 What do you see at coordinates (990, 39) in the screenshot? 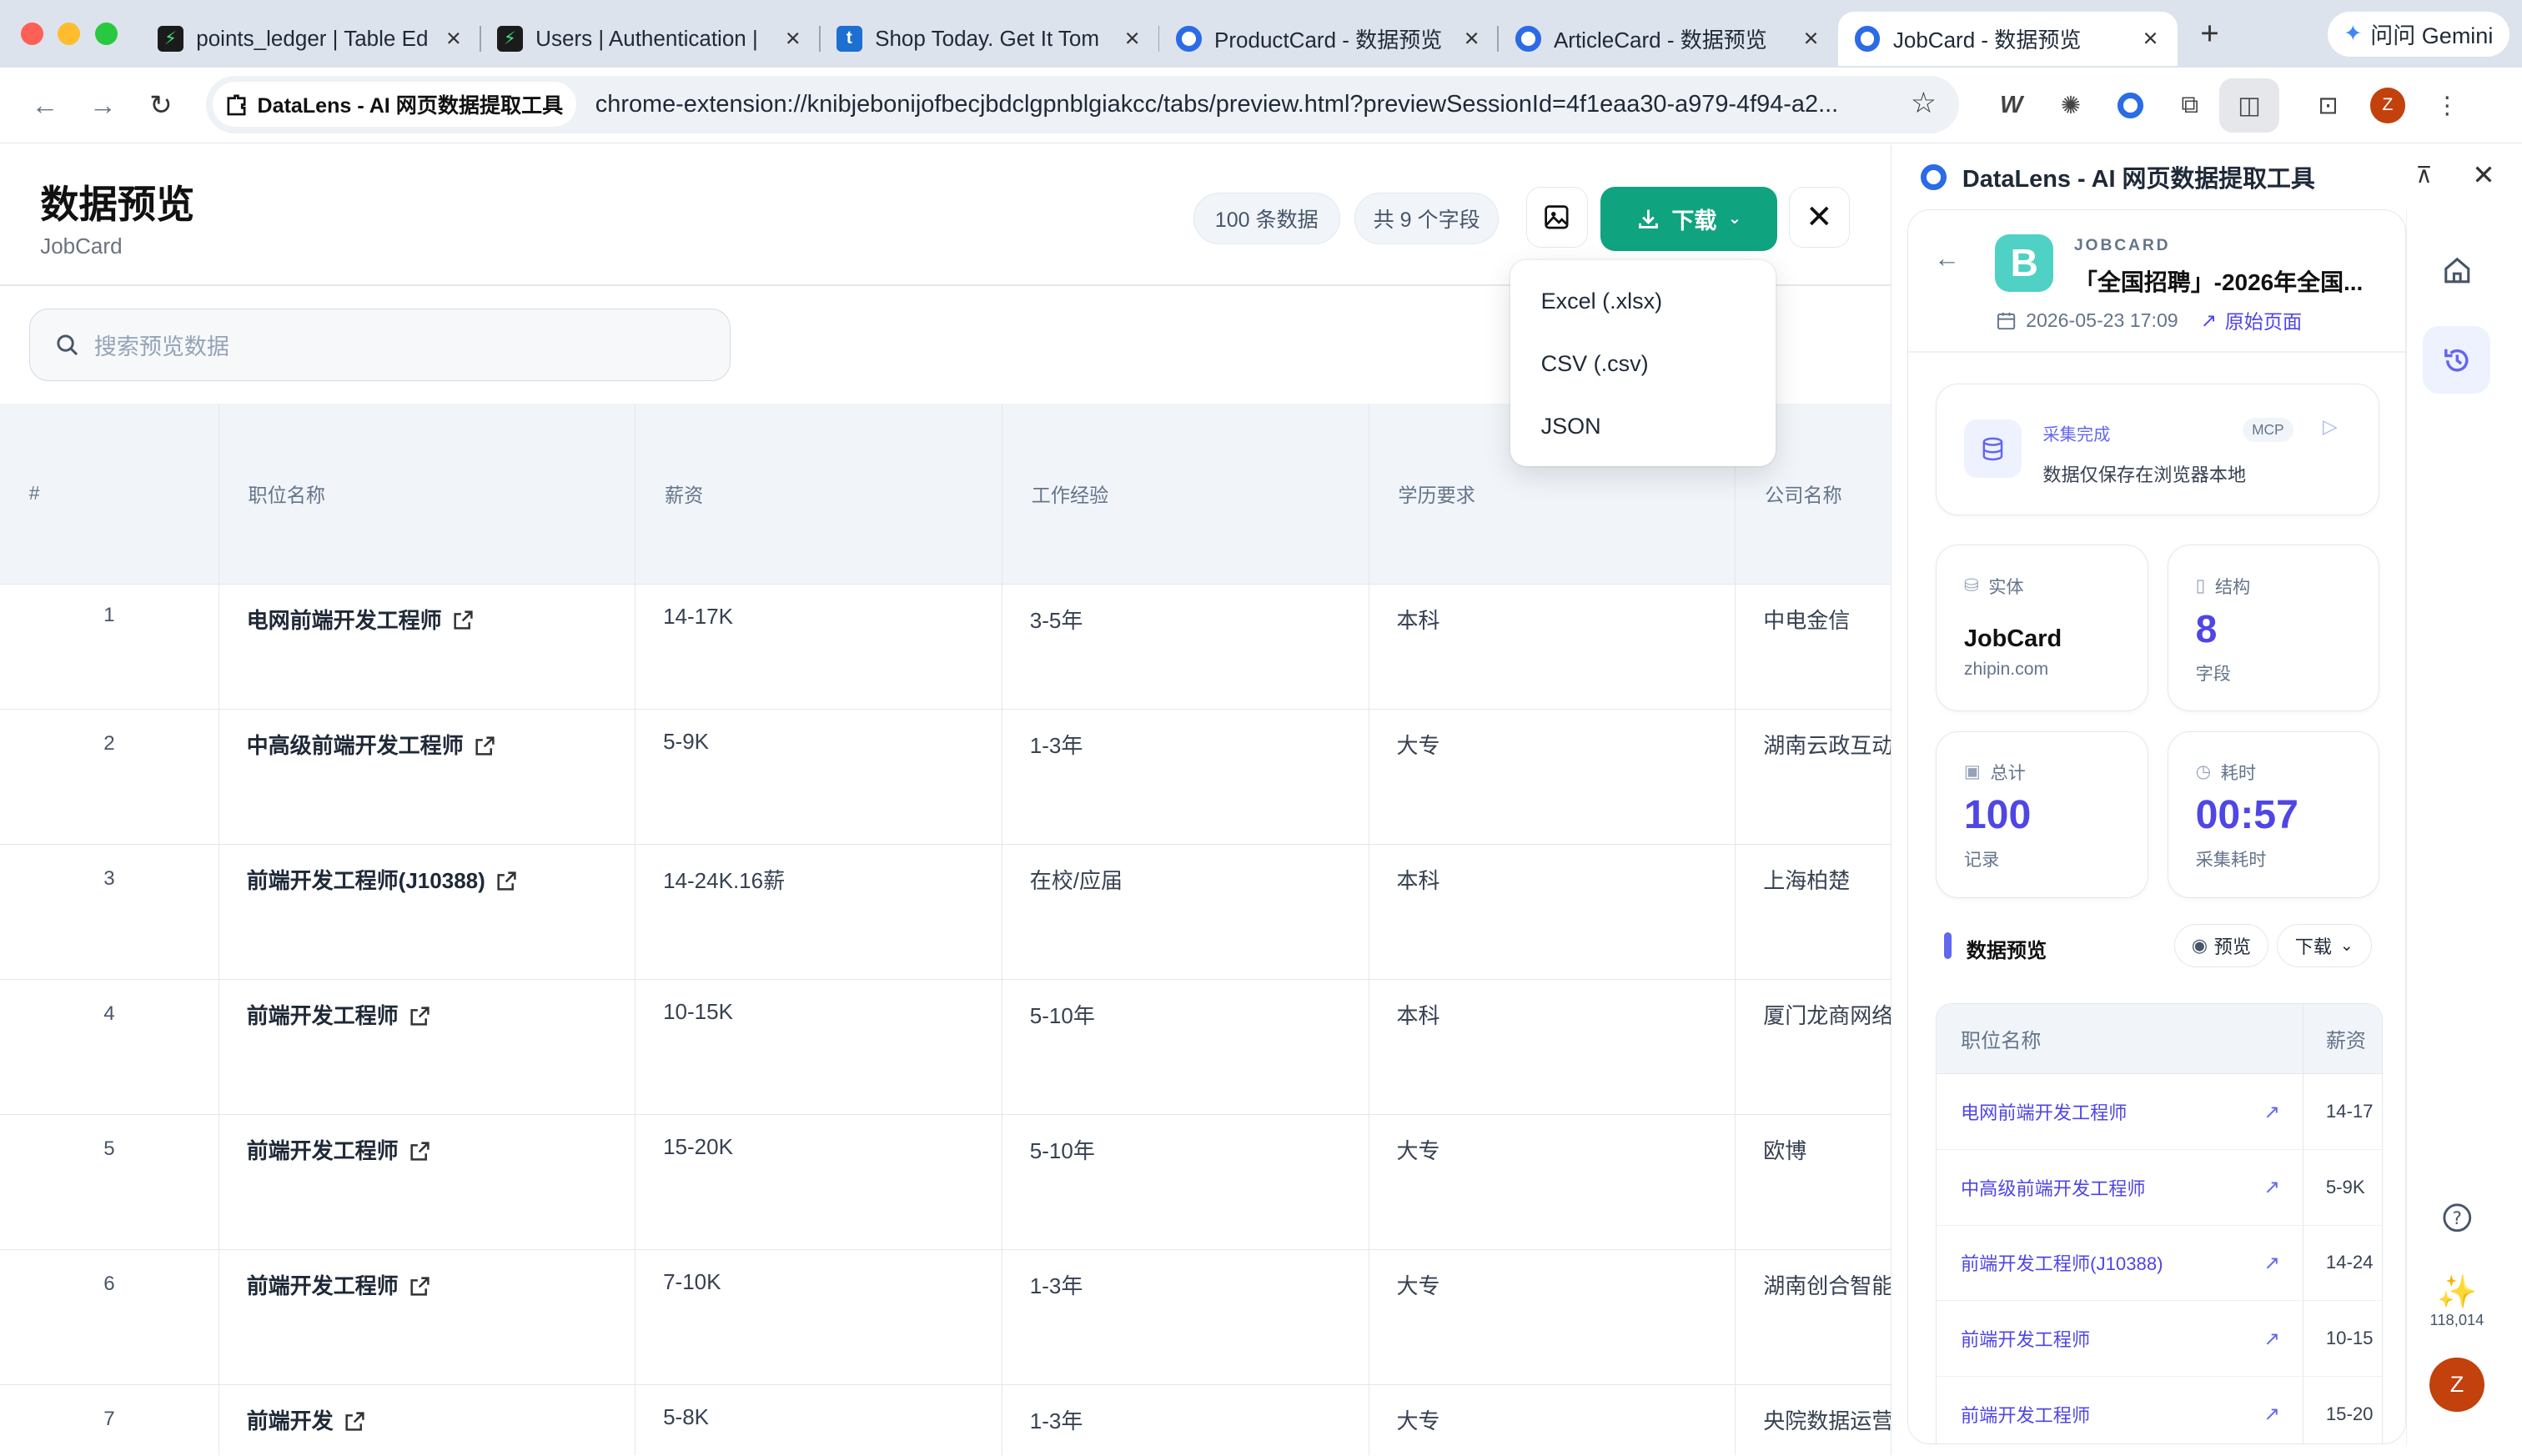
I see `browser-tab: t Shop Today. Get It Tom ×` at bounding box center [990, 39].